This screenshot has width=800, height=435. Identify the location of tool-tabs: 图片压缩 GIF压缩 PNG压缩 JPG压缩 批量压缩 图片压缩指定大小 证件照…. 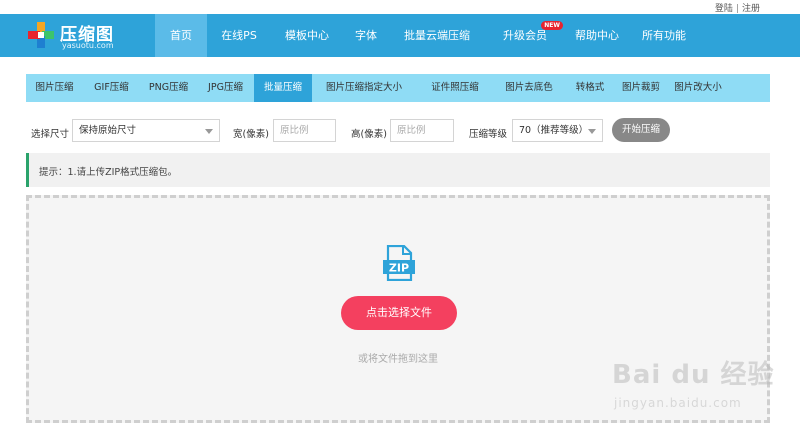
(398, 88).